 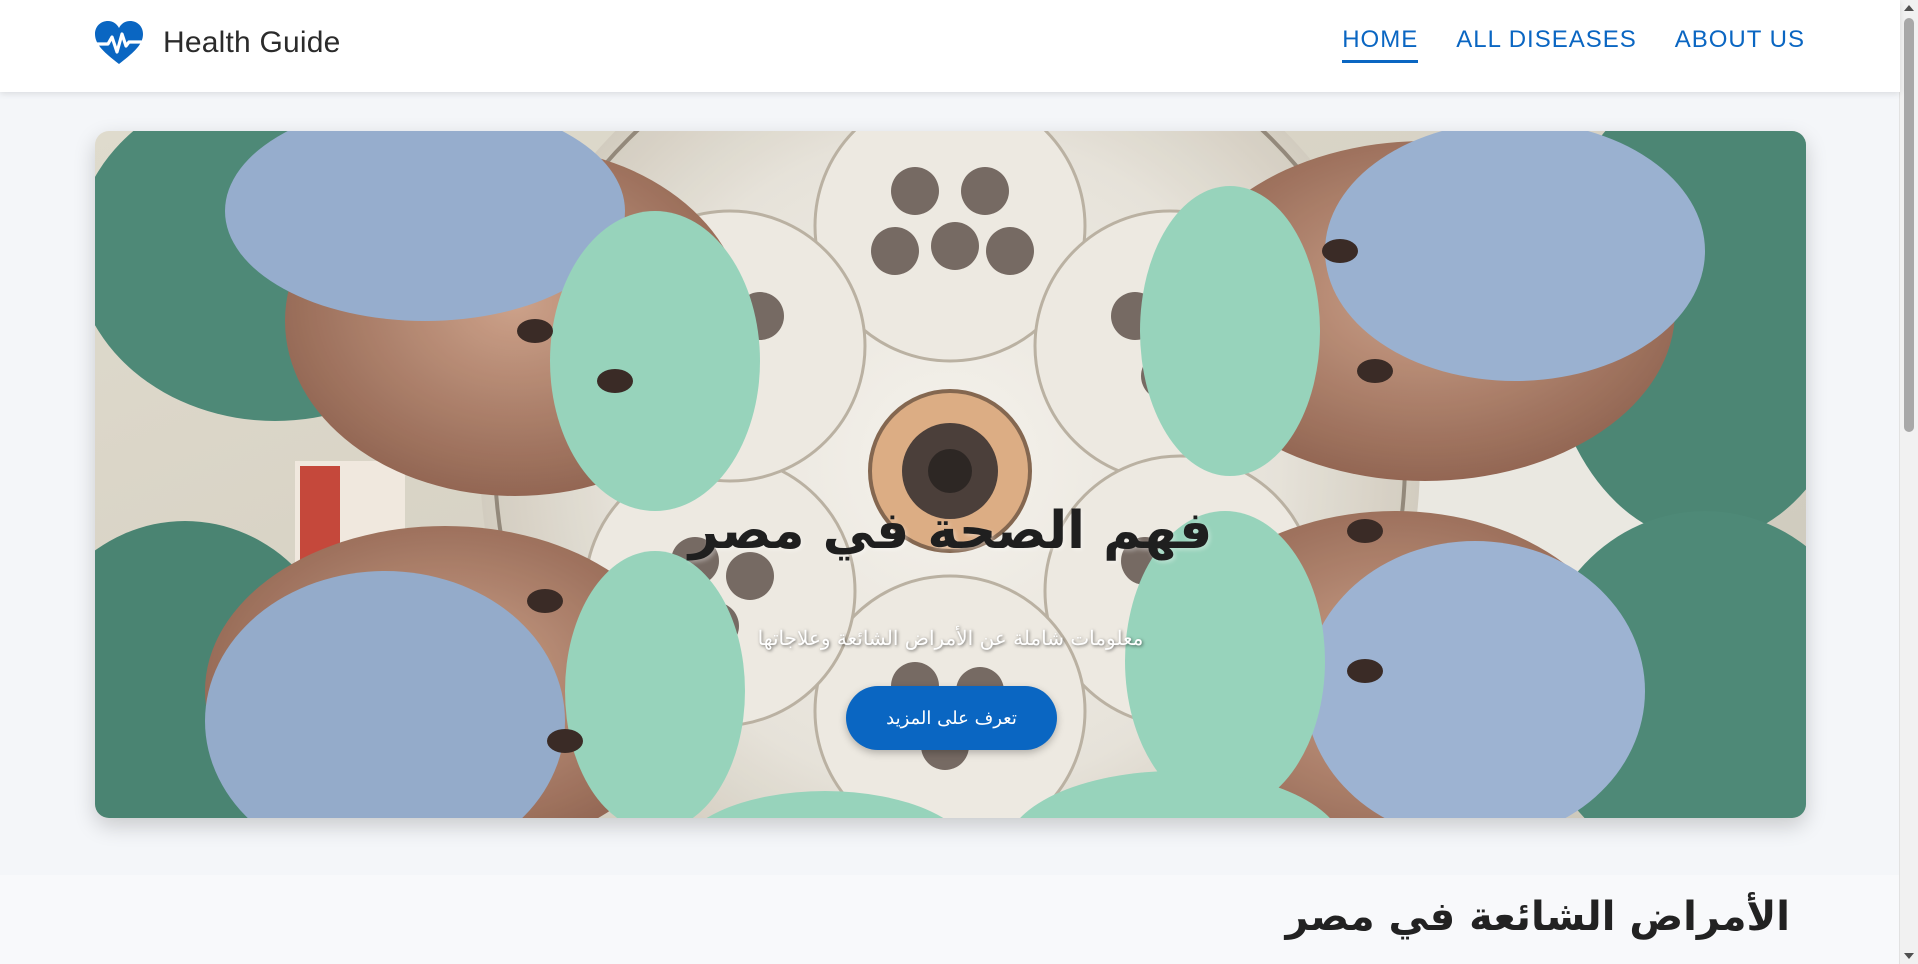 I want to click on main-nav: HOME ALL DISEASES ABOUT US, so click(x=1573, y=44).